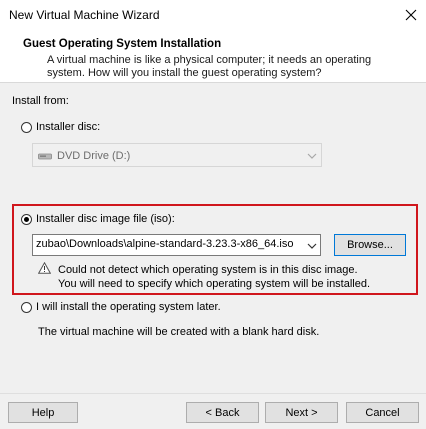 The height and width of the screenshot is (429, 426). Describe the element at coordinates (122, 44) in the screenshot. I see `page-title: Guest Operating System Installation` at that location.